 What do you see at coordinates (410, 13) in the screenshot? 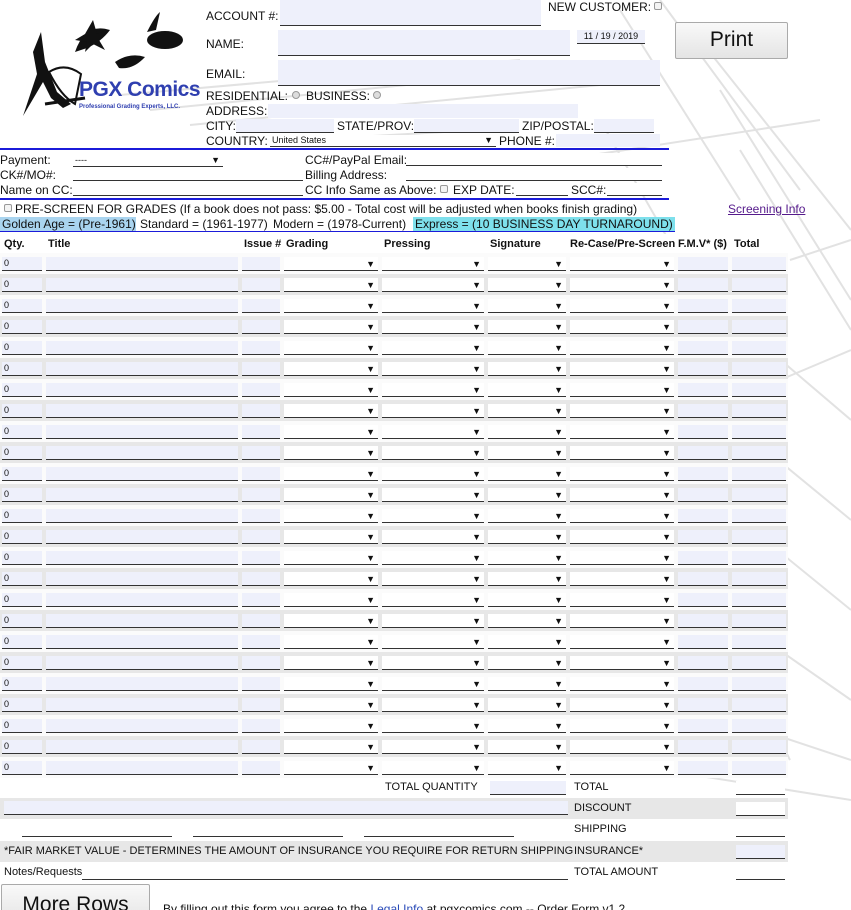
I see `account-input` at bounding box center [410, 13].